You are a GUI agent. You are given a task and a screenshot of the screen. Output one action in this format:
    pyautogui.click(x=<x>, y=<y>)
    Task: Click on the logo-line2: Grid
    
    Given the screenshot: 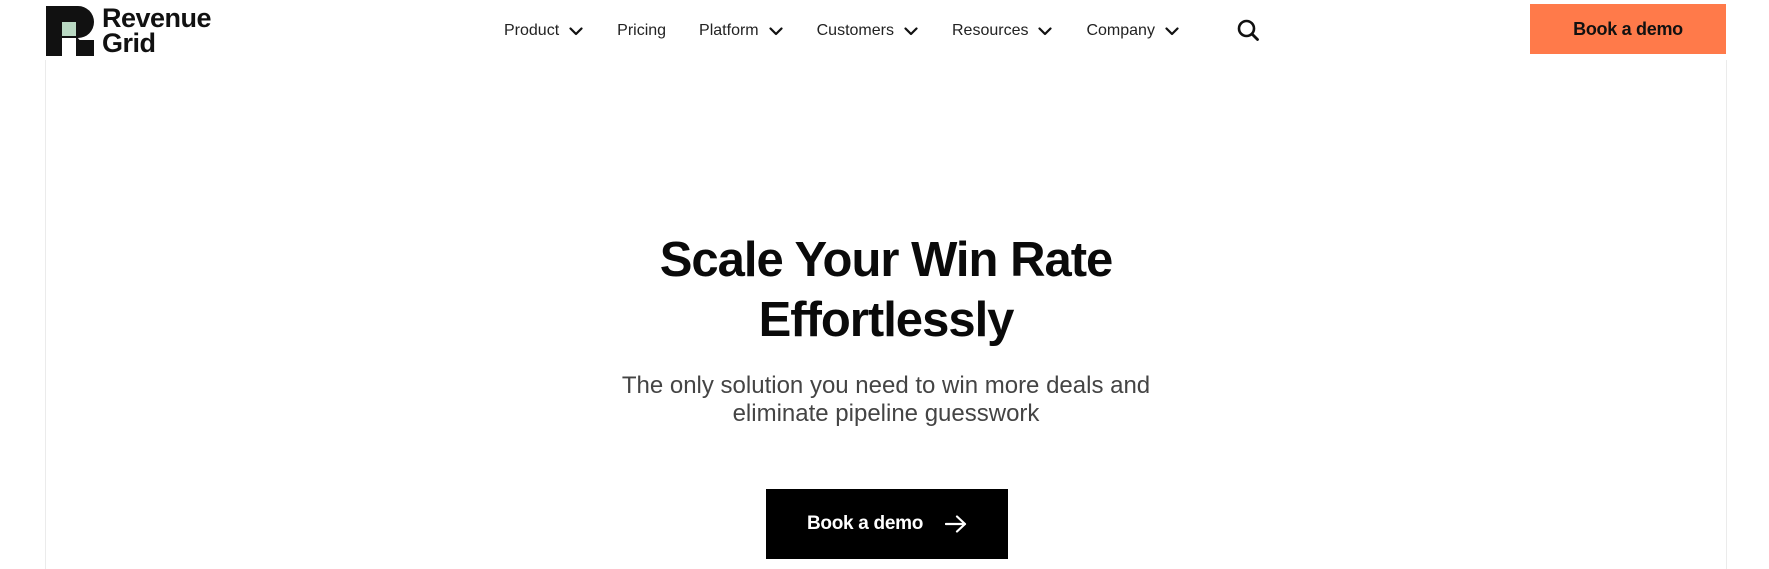 What is the action you would take?
    pyautogui.click(x=129, y=43)
    